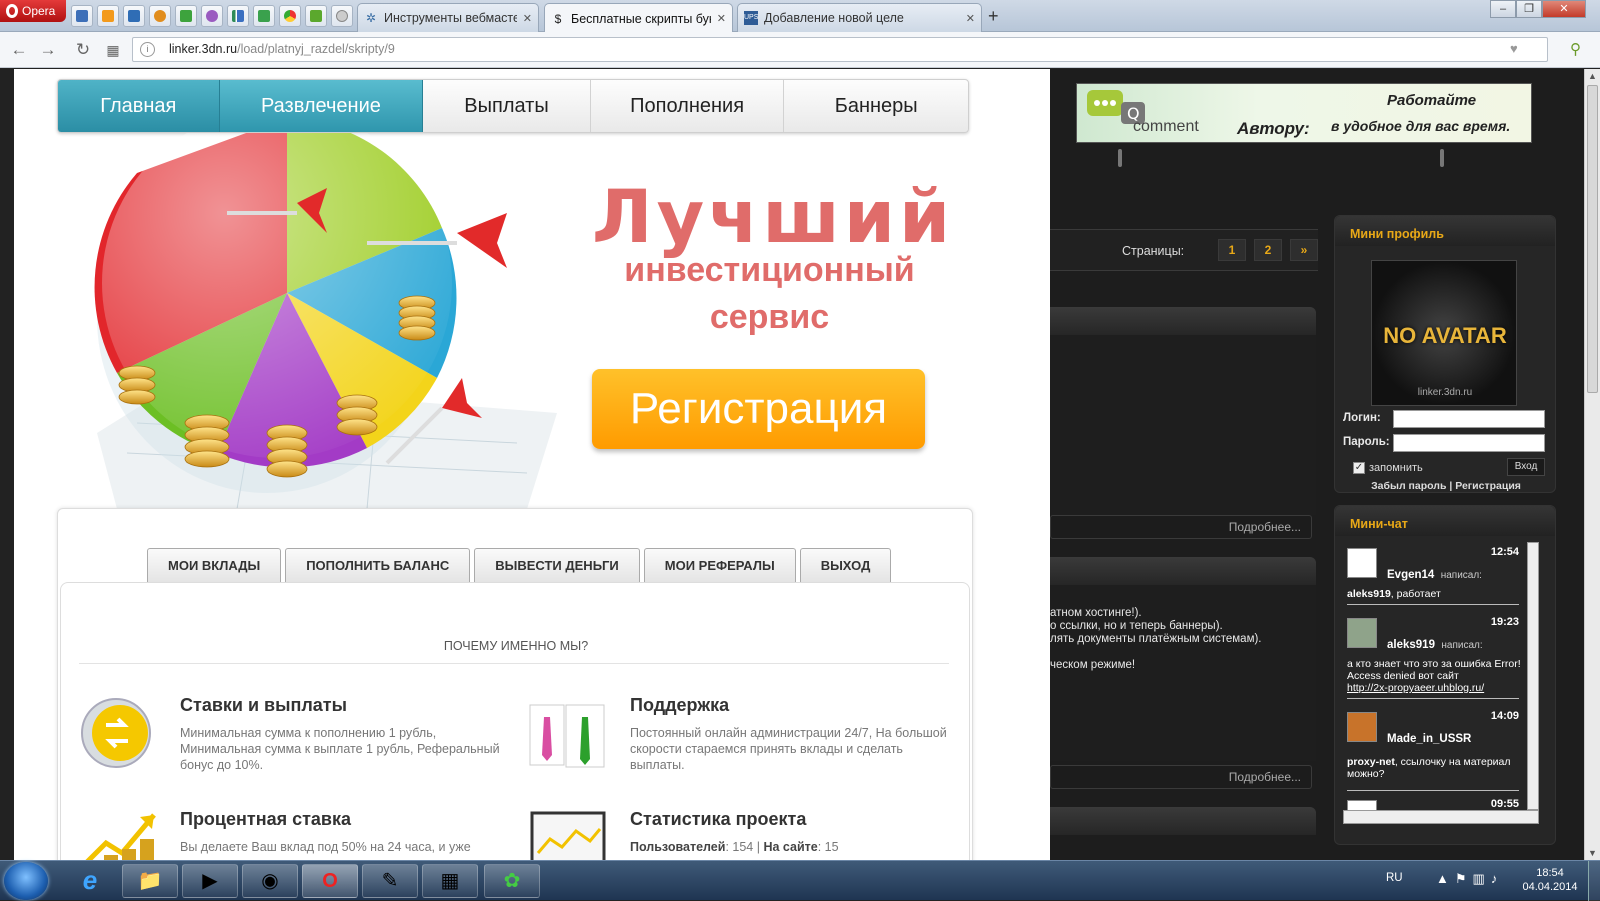 Image resolution: width=1600 pixels, height=901 pixels. I want to click on internet-explorer-icon: e, so click(90, 881).